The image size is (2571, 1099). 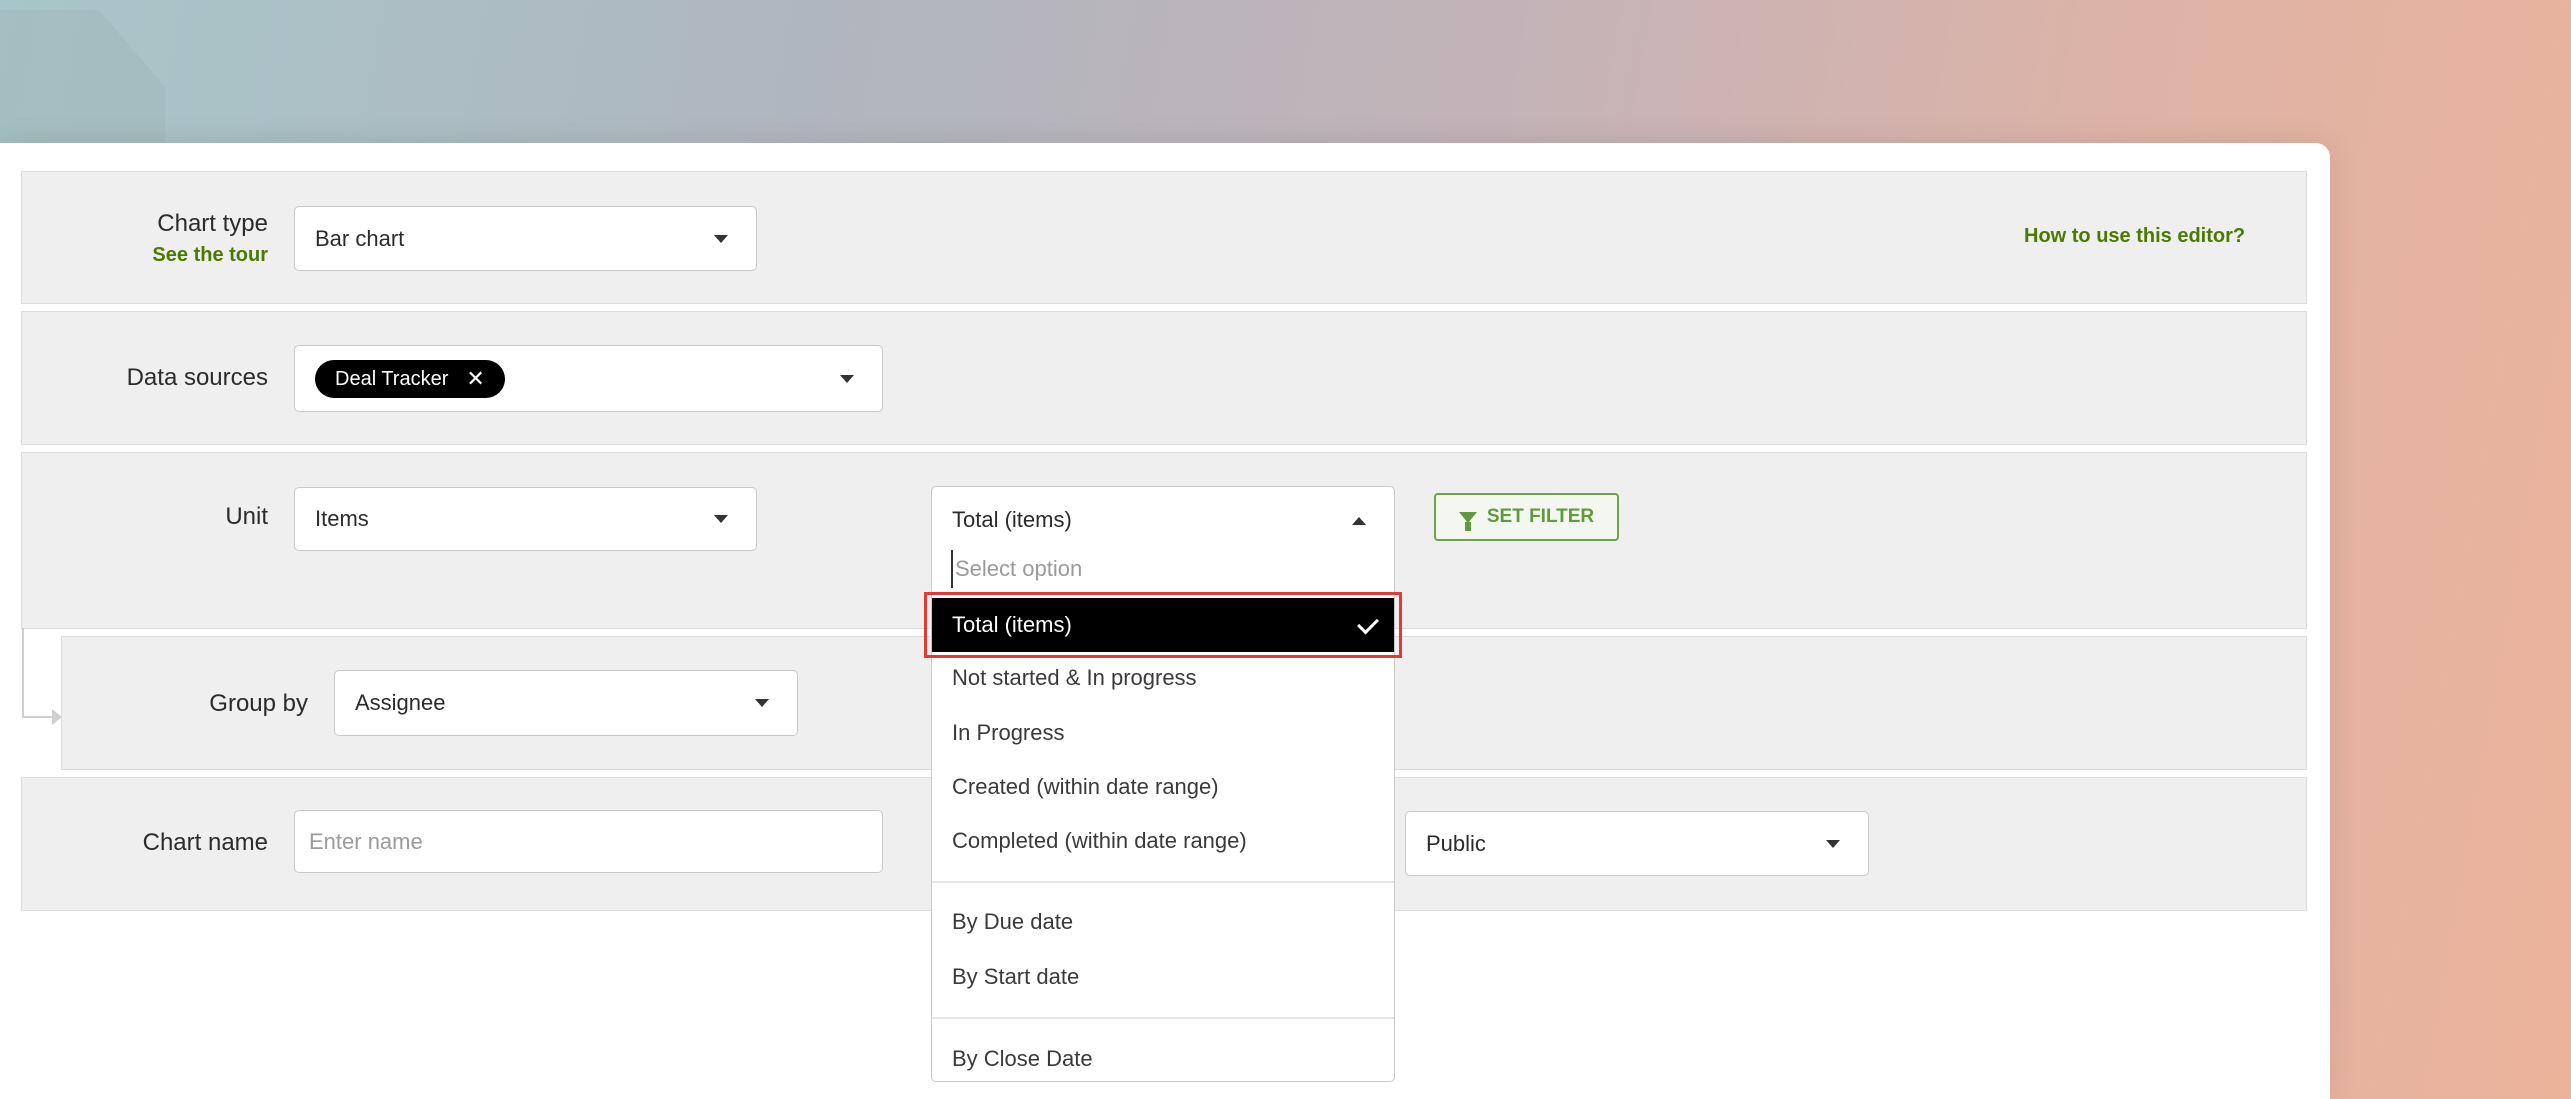 I want to click on chart-name-input, so click(x=588, y=841).